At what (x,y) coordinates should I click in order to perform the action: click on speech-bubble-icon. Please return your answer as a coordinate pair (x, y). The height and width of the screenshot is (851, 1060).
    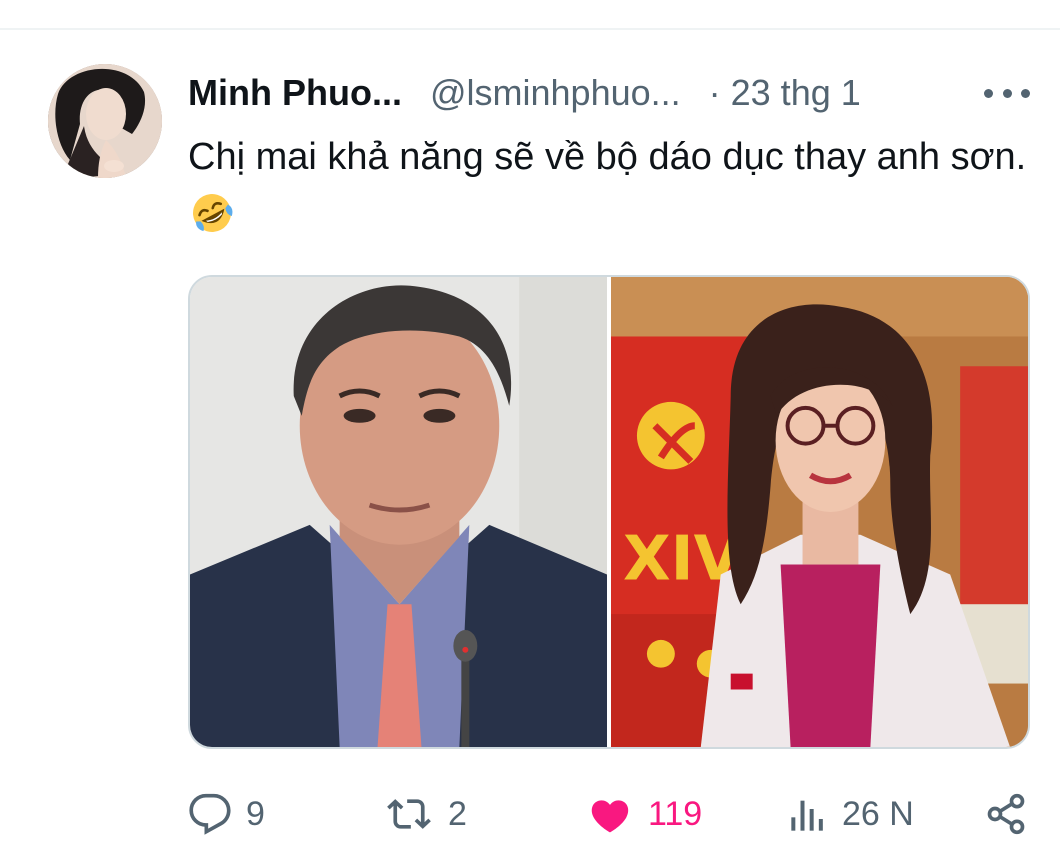
    Looking at the image, I should click on (210, 814).